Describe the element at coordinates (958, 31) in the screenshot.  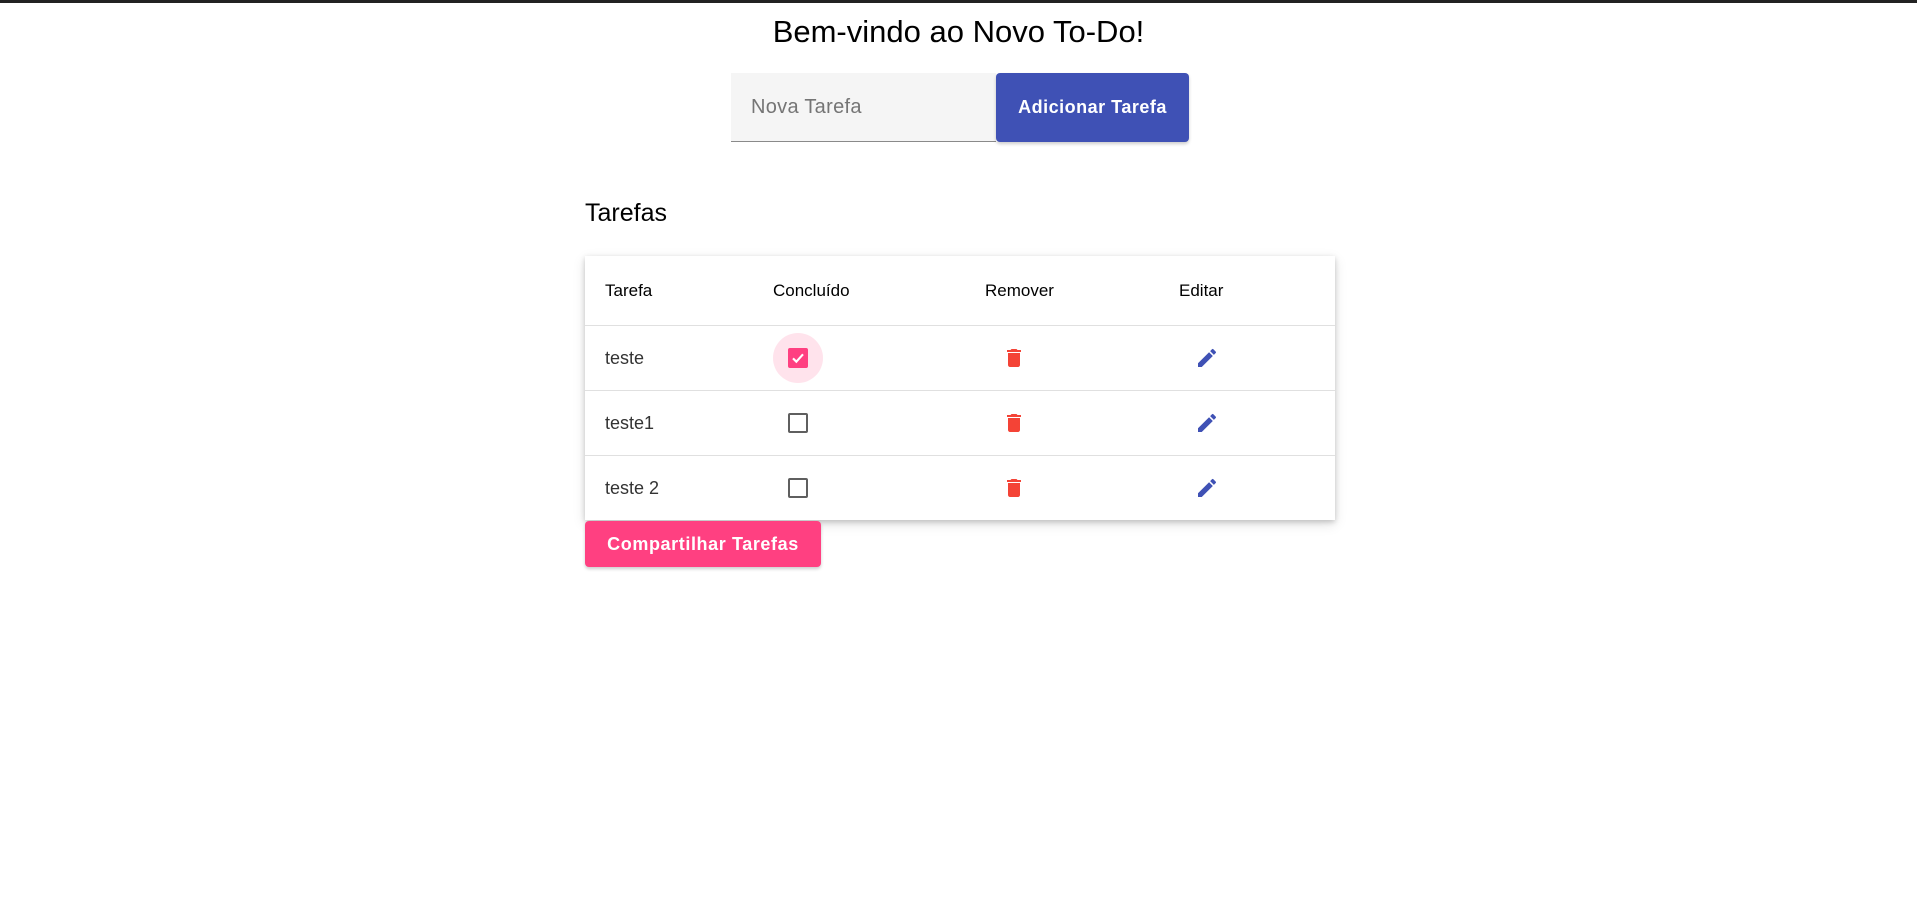
I see `page-title: Bem-vindo ao Novo To-Do!` at that location.